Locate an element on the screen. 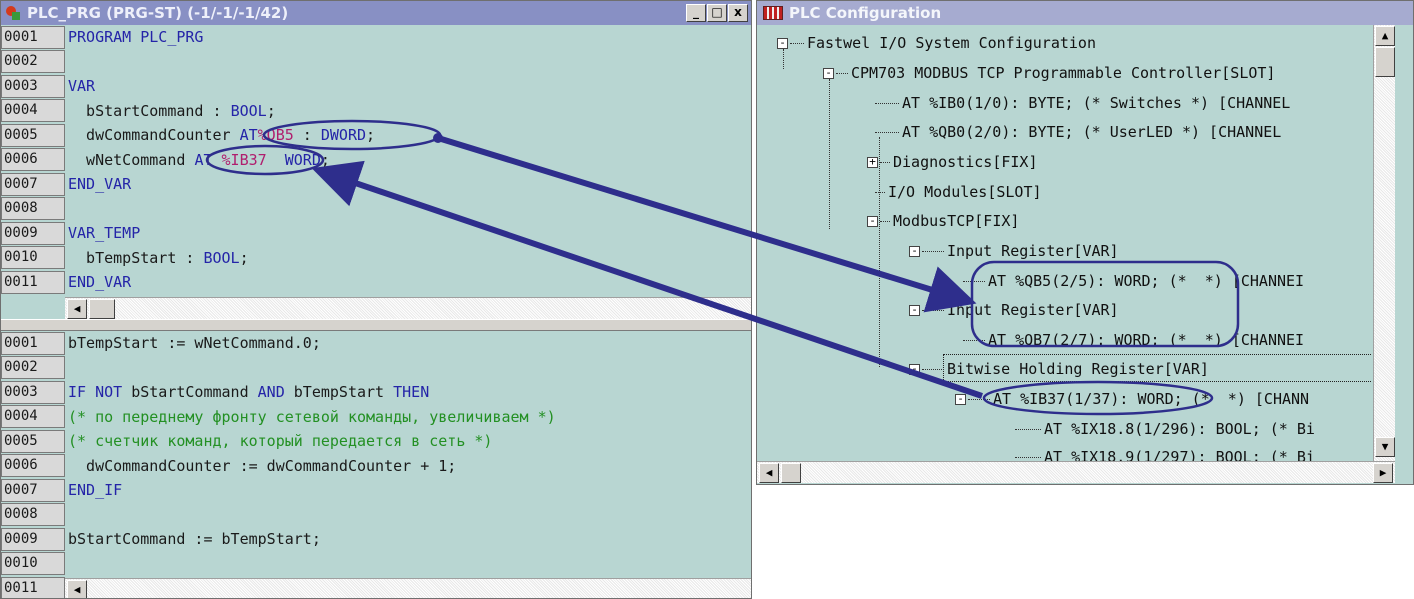 The image size is (1414, 599). tree-node: - ModbusTCP[FIX] is located at coordinates (943, 221).